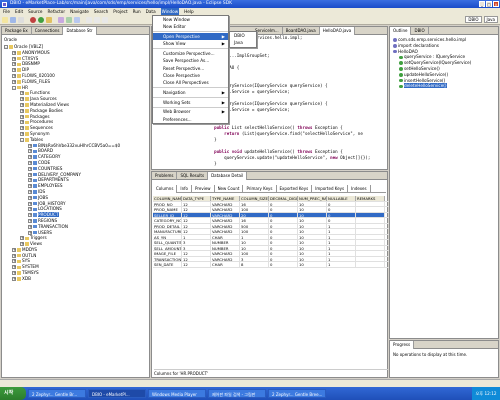 The width and height of the screenshot is (500, 400). What do you see at coordinates (184, 189) in the screenshot?
I see `subtab-info: Info` at bounding box center [184, 189].